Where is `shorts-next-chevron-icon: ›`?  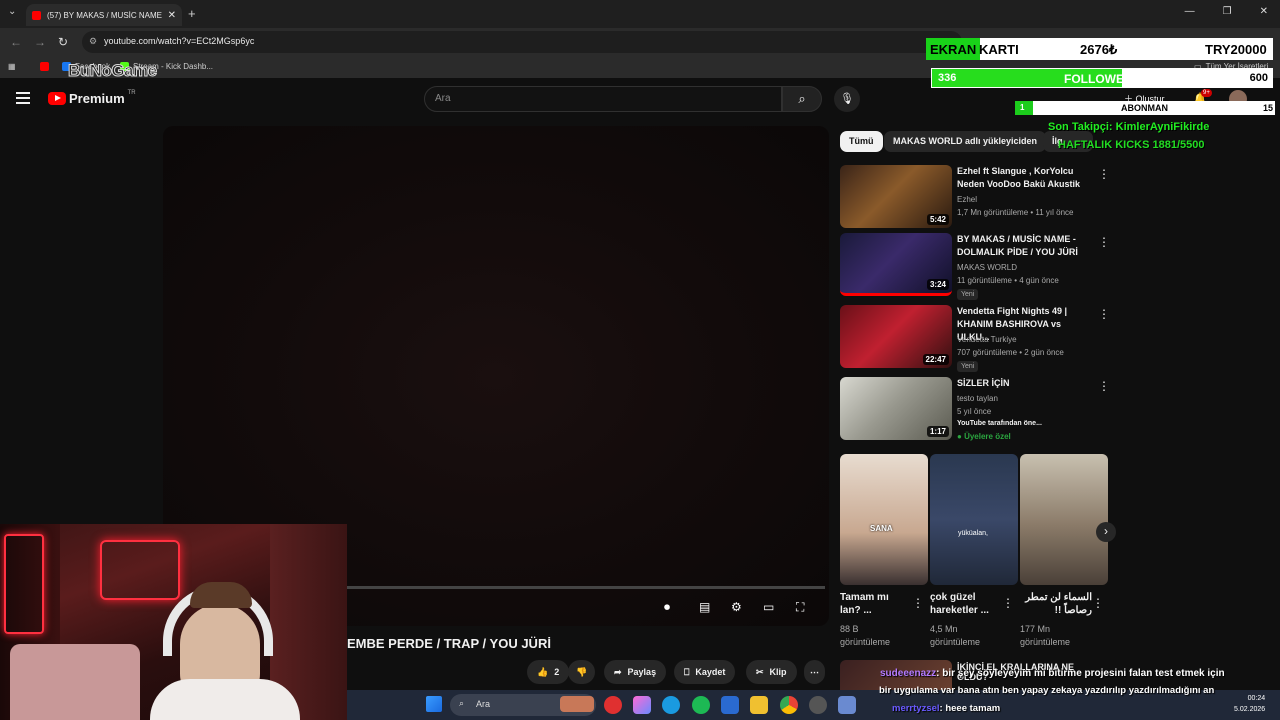 shorts-next-chevron-icon: › is located at coordinates (1106, 532).